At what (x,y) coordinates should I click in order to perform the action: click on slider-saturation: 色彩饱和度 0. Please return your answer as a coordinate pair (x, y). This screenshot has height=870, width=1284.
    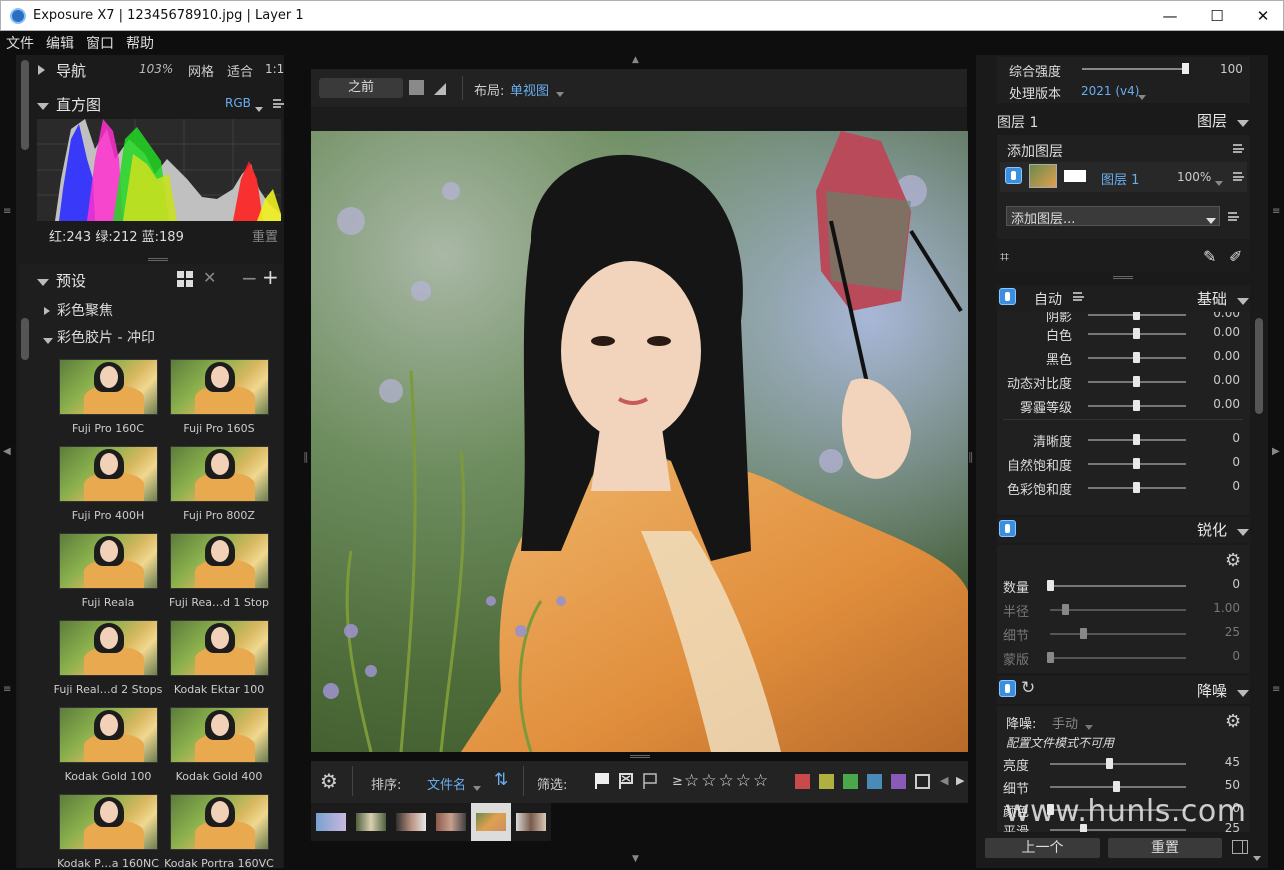
    Looking at the image, I should click on (1122, 487).